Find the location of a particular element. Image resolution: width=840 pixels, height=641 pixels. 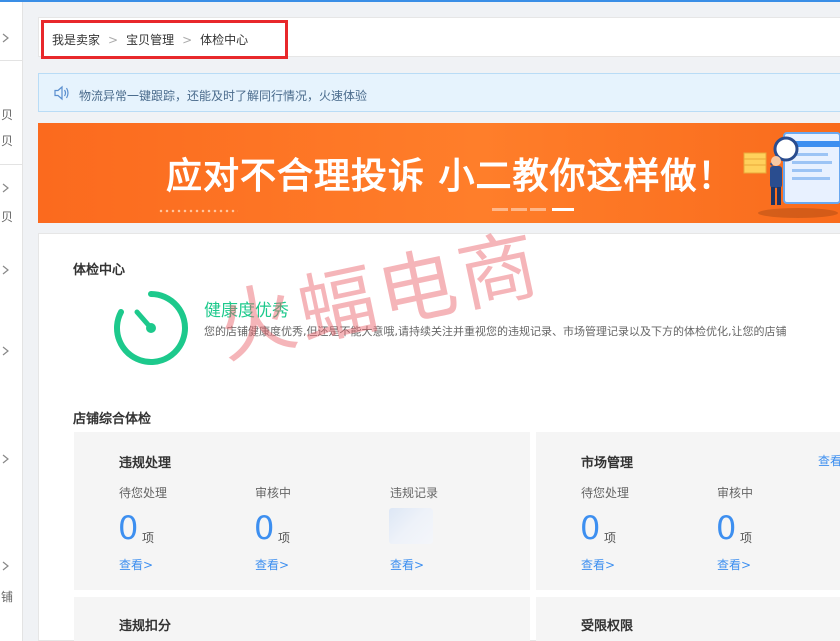

market-view-link: 查看 is located at coordinates (829, 460).